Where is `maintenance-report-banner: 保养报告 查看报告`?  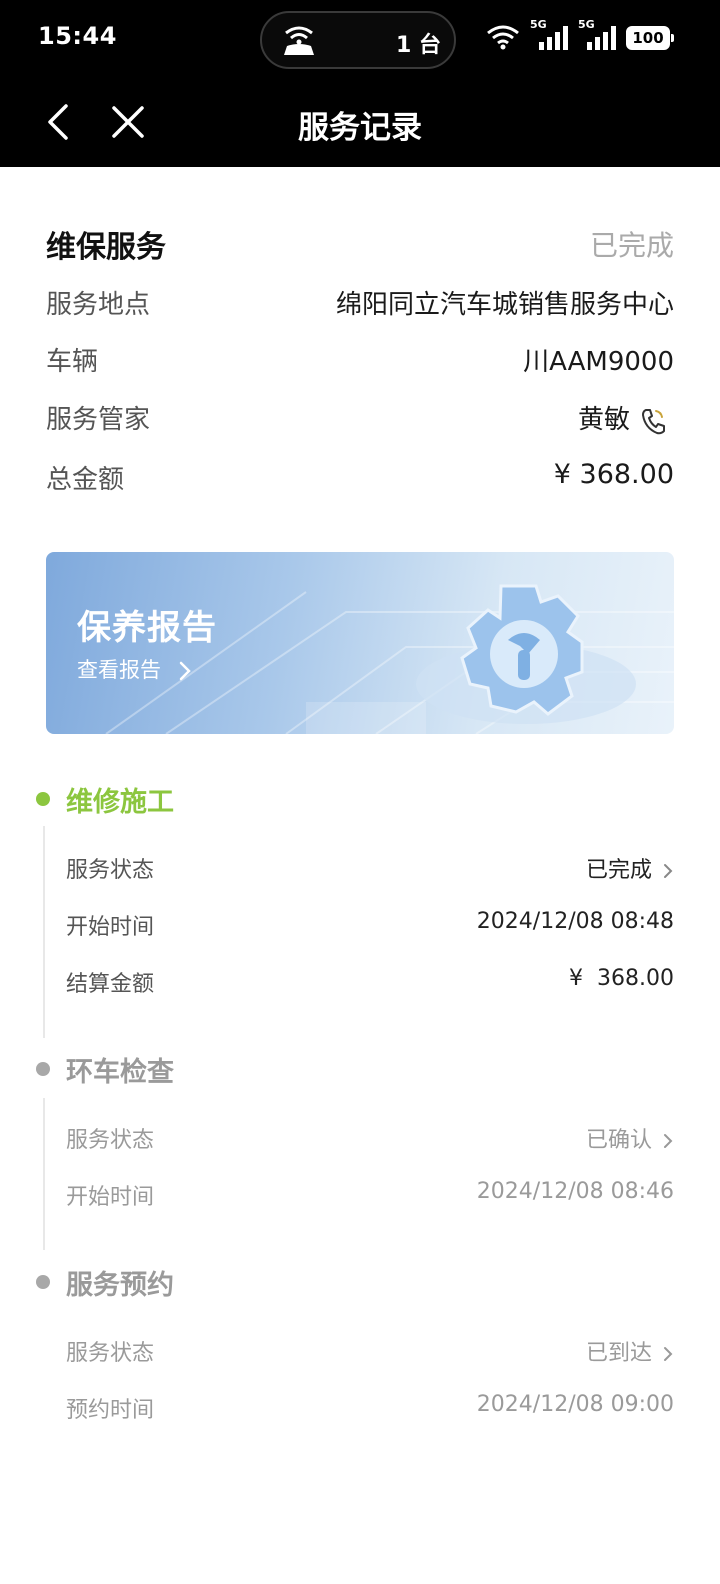 maintenance-report-banner: 保养报告 查看报告 is located at coordinates (360, 643).